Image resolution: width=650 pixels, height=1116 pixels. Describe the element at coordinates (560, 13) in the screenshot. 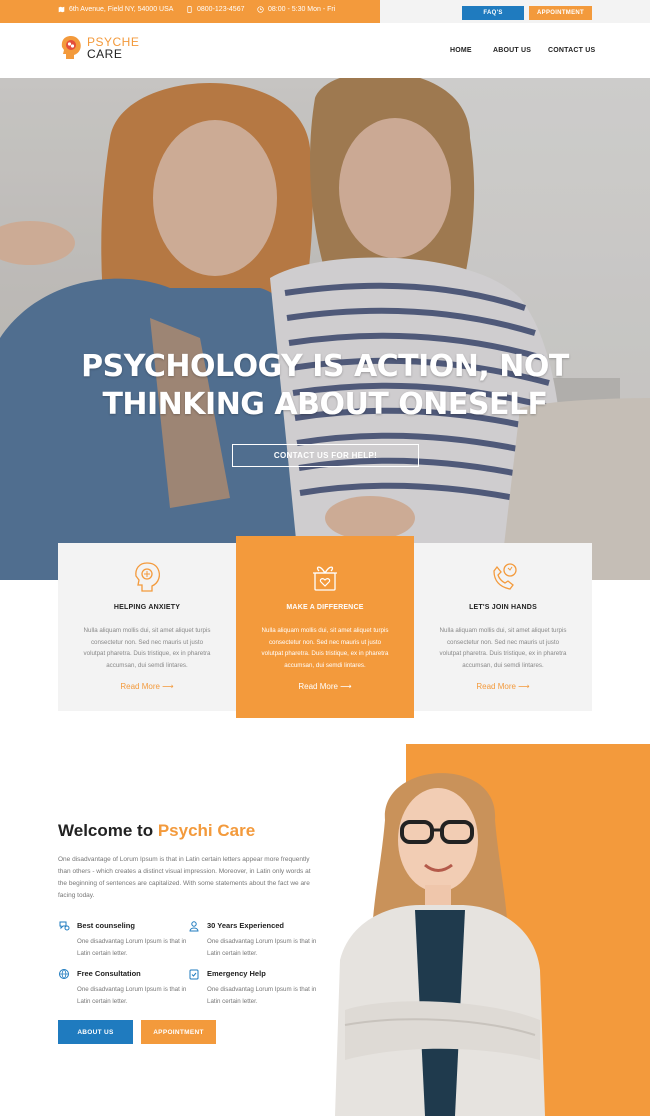

I see `top-appointment-button: APPOINTMENT` at that location.